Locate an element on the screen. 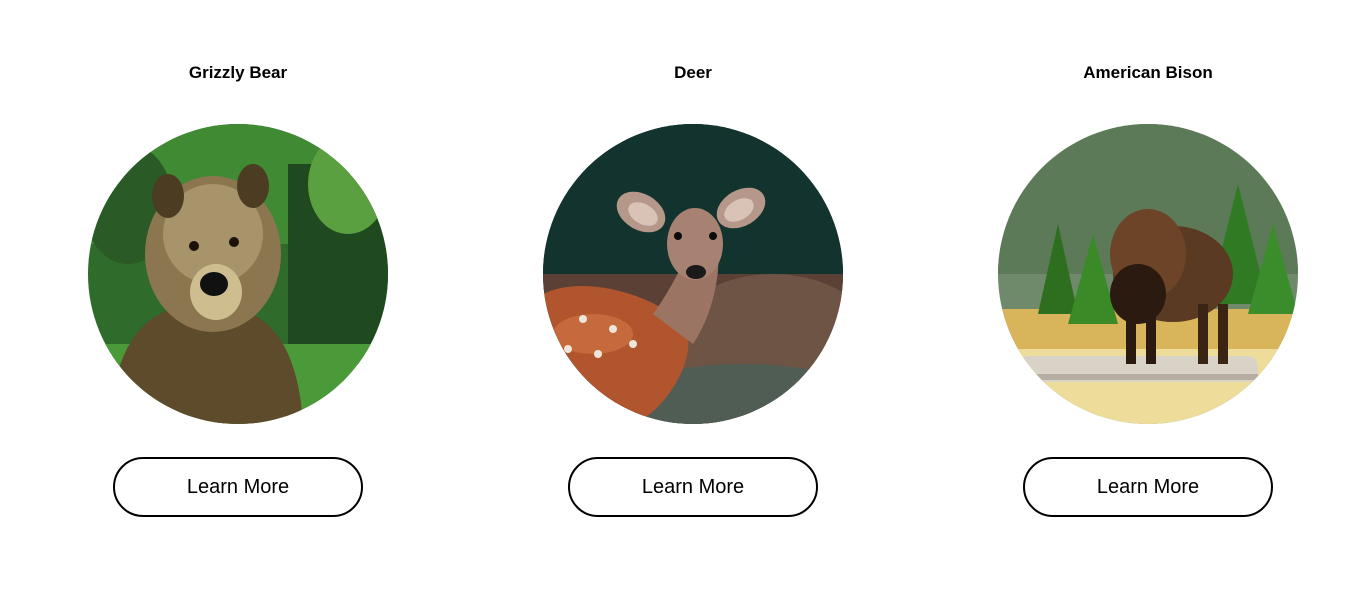  grizzly-bear-photo is located at coordinates (238, 274).